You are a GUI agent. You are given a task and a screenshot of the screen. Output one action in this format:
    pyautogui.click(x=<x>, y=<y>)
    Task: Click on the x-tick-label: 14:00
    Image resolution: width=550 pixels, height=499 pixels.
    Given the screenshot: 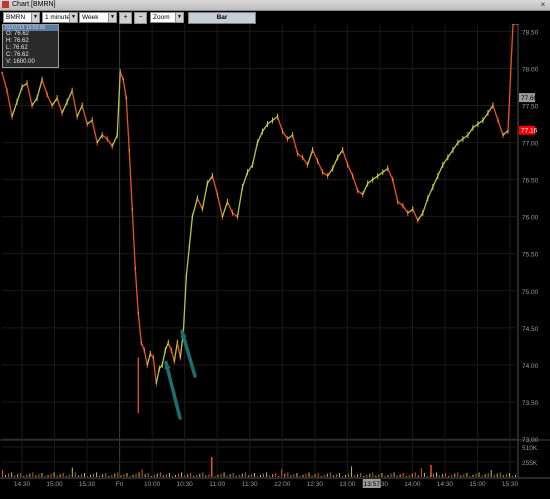 What is the action you would take?
    pyautogui.click(x=412, y=484)
    